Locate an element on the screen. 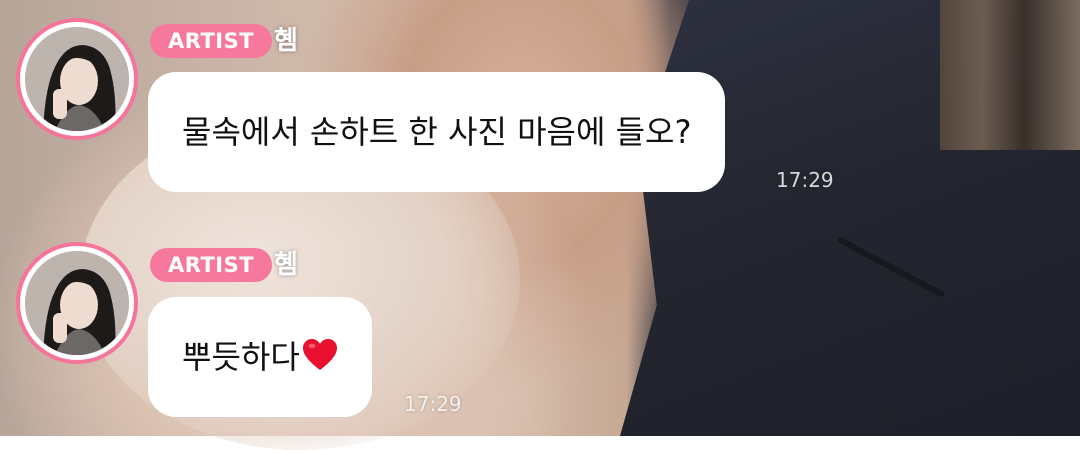 Image resolution: width=1080 pixels, height=450 pixels. background-trees is located at coordinates (1010, 75).